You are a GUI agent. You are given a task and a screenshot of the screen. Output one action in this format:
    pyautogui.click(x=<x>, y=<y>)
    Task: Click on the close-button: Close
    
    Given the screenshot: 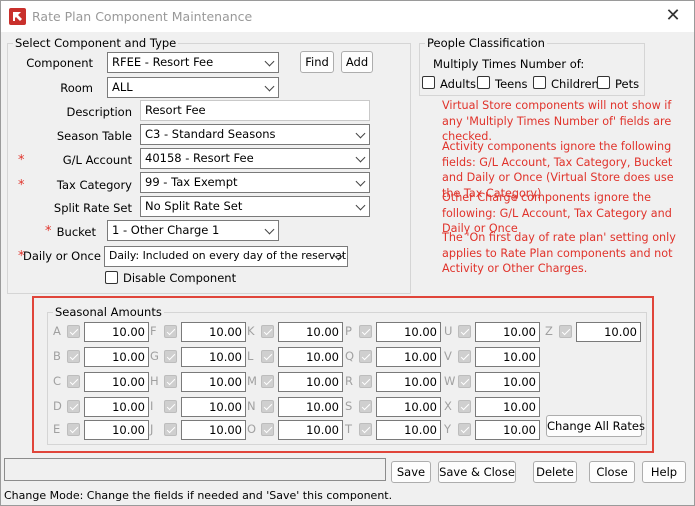 What is the action you would take?
    pyautogui.click(x=612, y=472)
    